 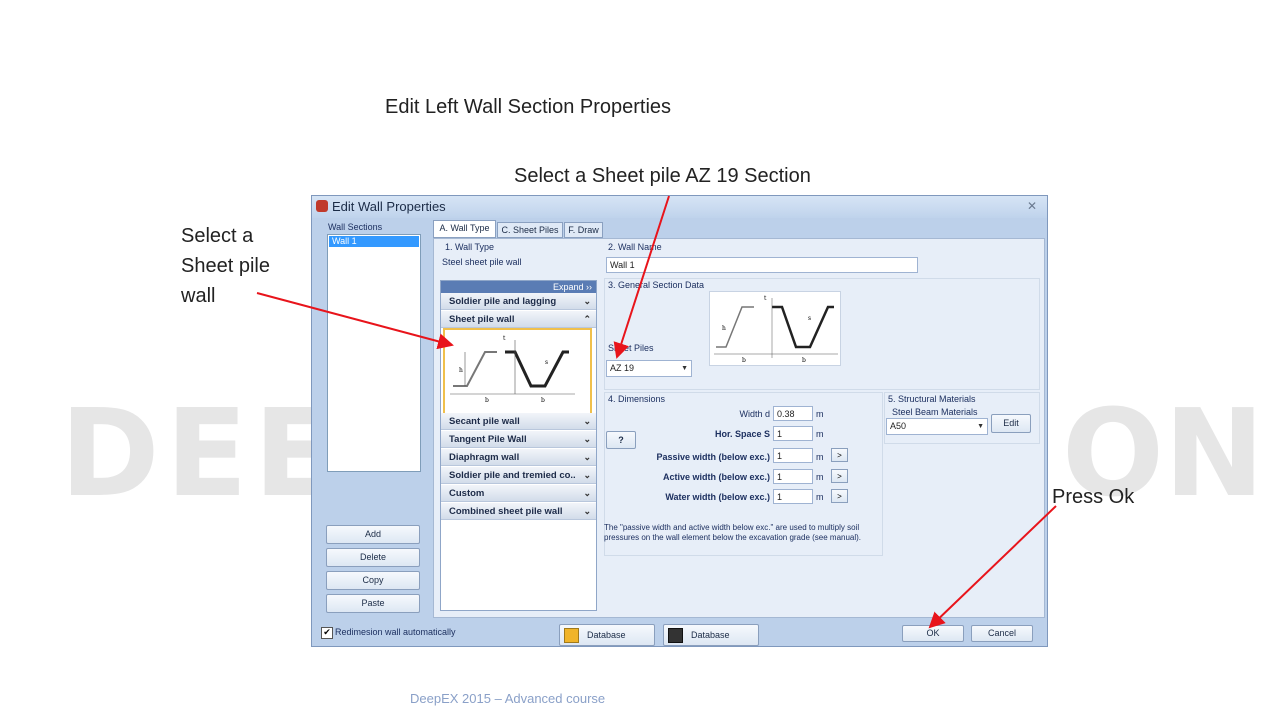 What do you see at coordinates (992, 567) in the screenshot?
I see `arrow-to-ok-button` at bounding box center [992, 567].